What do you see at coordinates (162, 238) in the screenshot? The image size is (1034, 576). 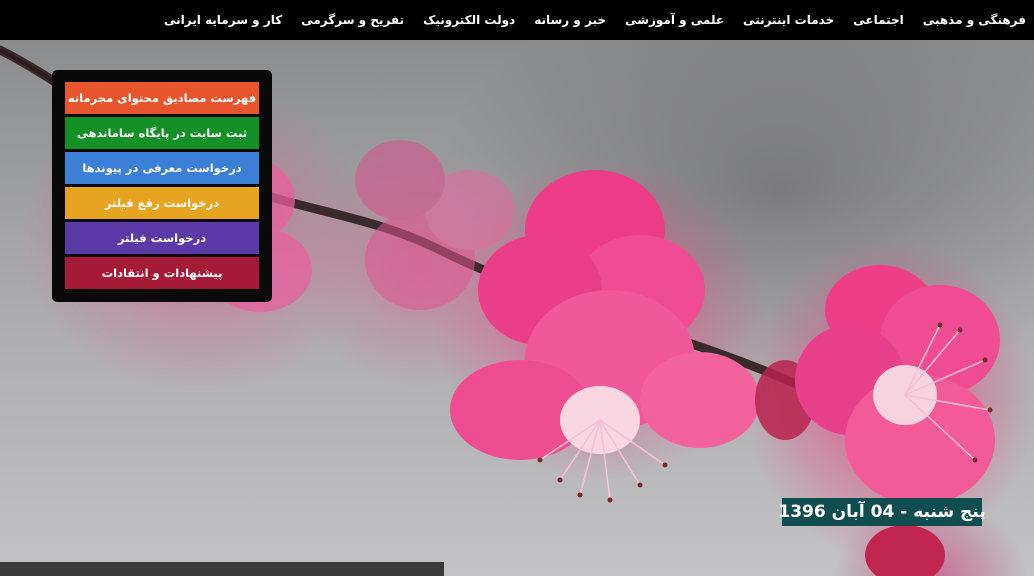 I see `request-filter-button: درخواست فیلتر` at bounding box center [162, 238].